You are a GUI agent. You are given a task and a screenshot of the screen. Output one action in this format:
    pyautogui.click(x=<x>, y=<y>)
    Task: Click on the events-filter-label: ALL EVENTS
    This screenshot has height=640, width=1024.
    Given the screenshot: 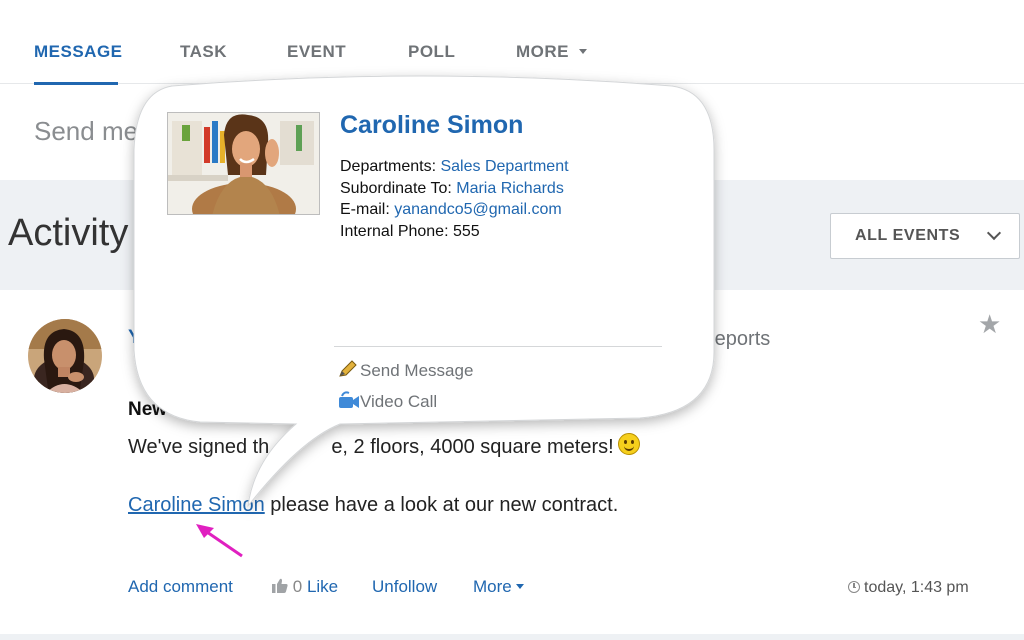 What is the action you would take?
    pyautogui.click(x=908, y=235)
    